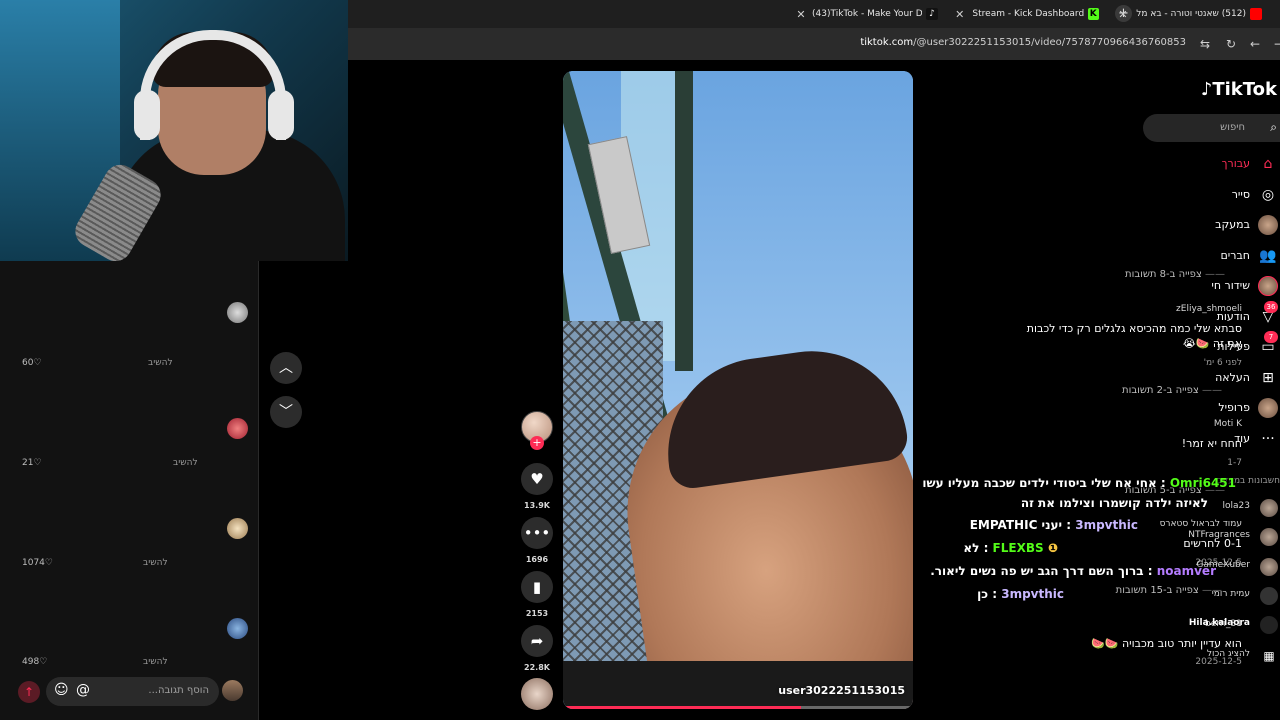  I want to click on chevron-up-icon: ︿, so click(286, 368).